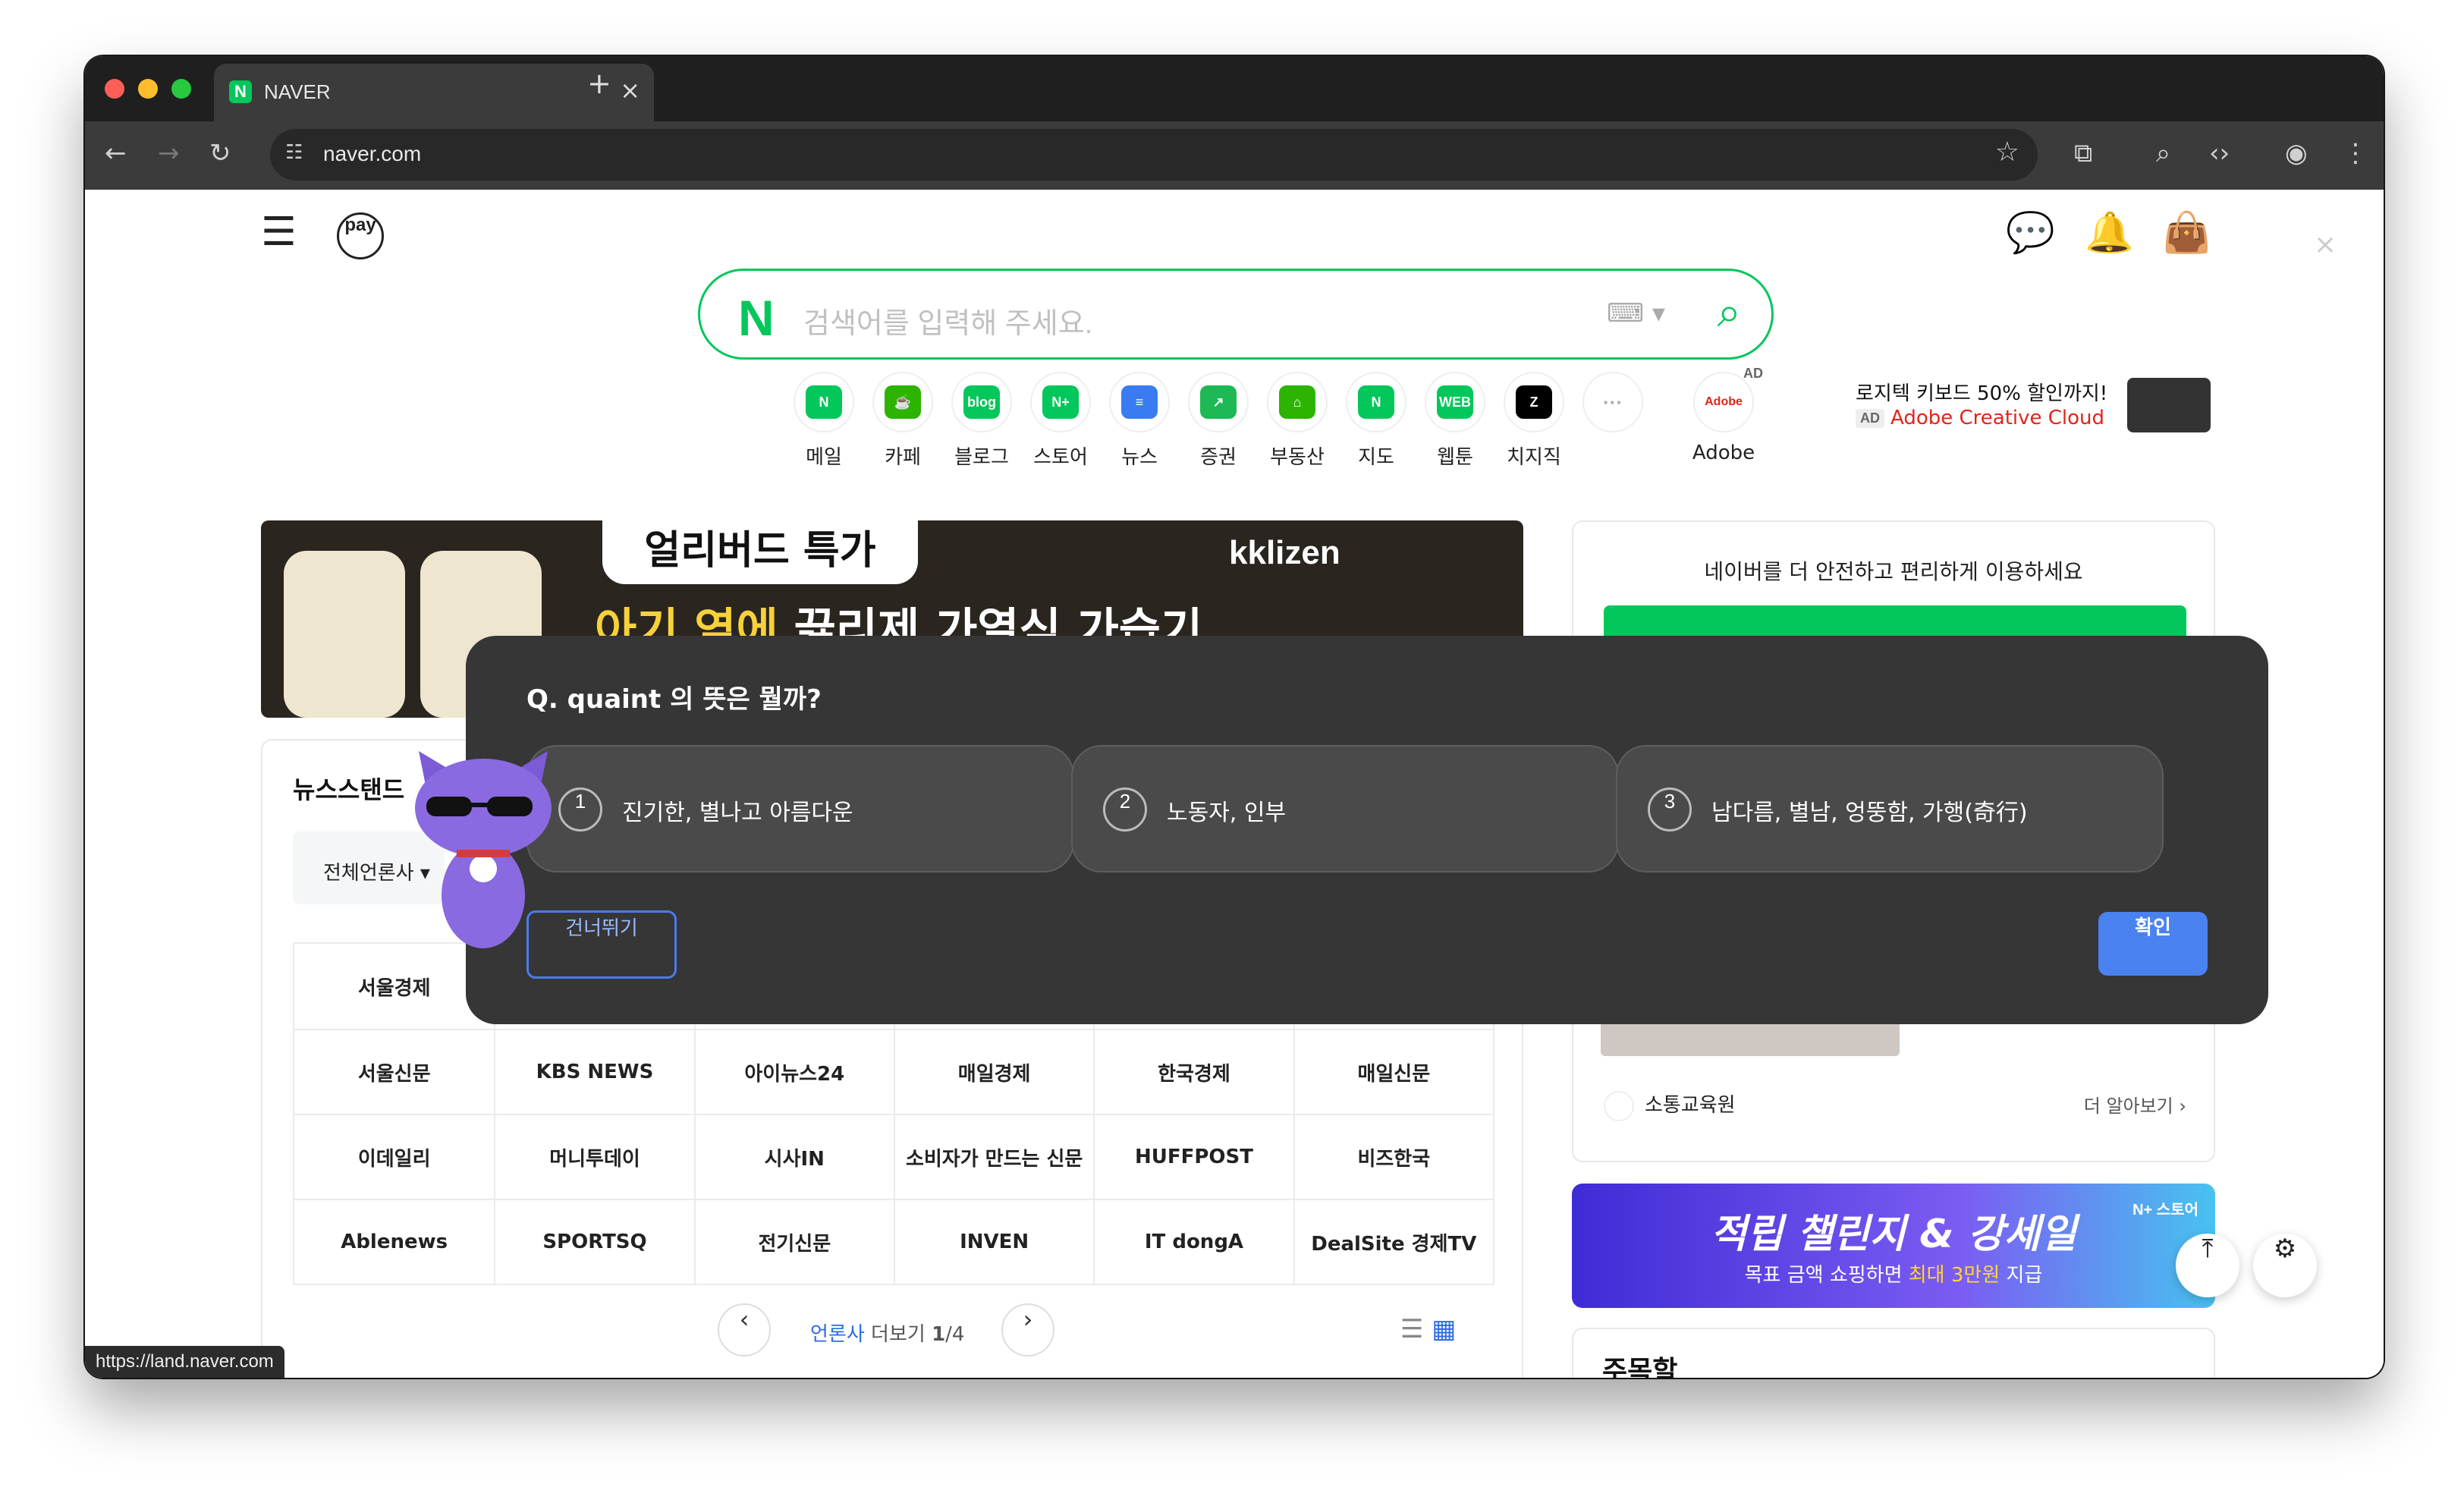 This screenshot has width=2464, height=1487. Describe the element at coordinates (1376, 402) in the screenshot. I see `service-glyph: N` at that location.